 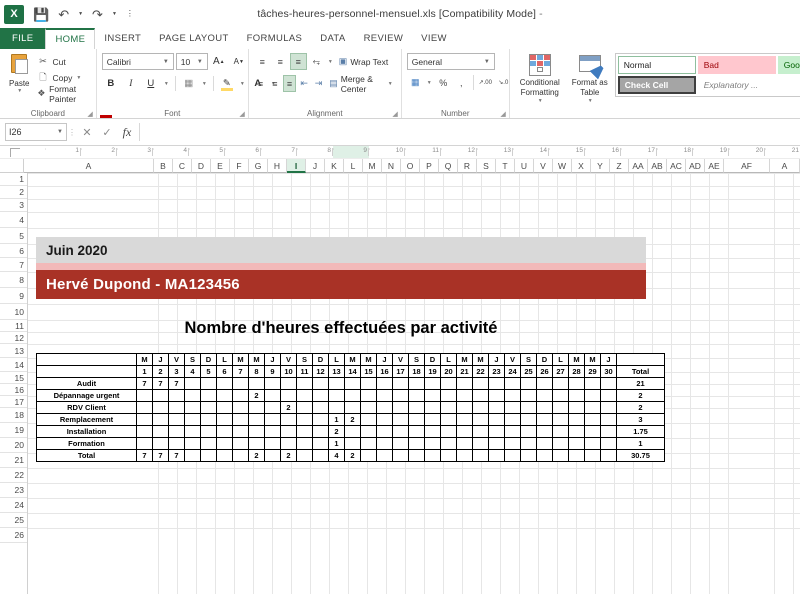 What do you see at coordinates (461, 82) in the screenshot?
I see `comma-style-button: ,` at bounding box center [461, 82].